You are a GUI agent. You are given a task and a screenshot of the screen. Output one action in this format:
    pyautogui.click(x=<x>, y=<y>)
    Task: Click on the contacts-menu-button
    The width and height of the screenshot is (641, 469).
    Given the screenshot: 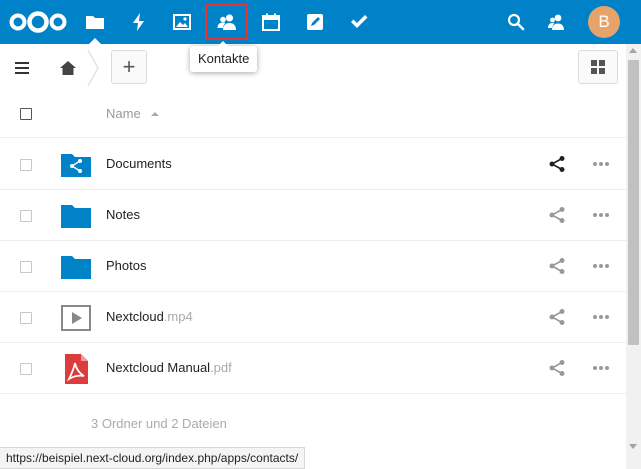 What is the action you would take?
    pyautogui.click(x=557, y=22)
    